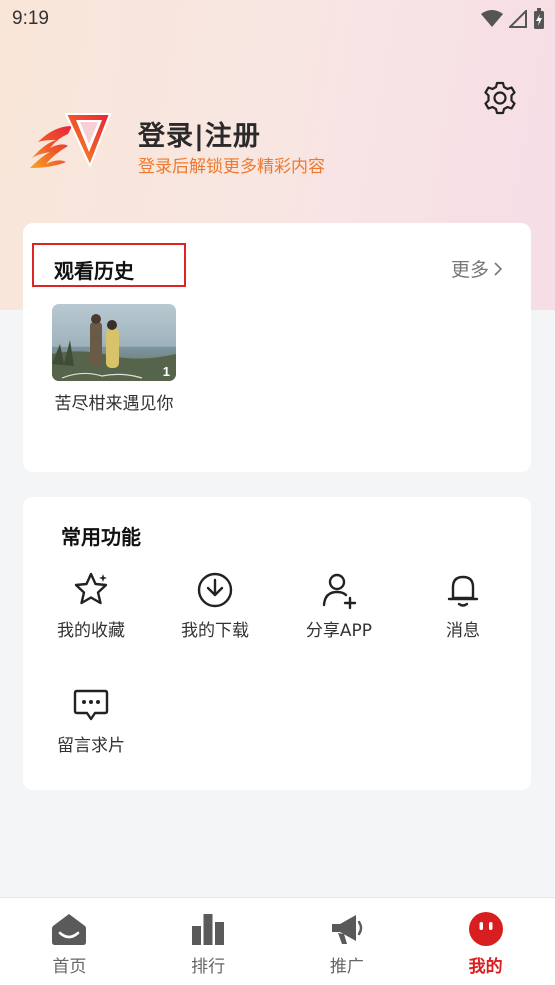 The width and height of the screenshot is (555, 985). Describe the element at coordinates (208, 967) in the screenshot. I see `tab-ranking-label: 排行` at that location.